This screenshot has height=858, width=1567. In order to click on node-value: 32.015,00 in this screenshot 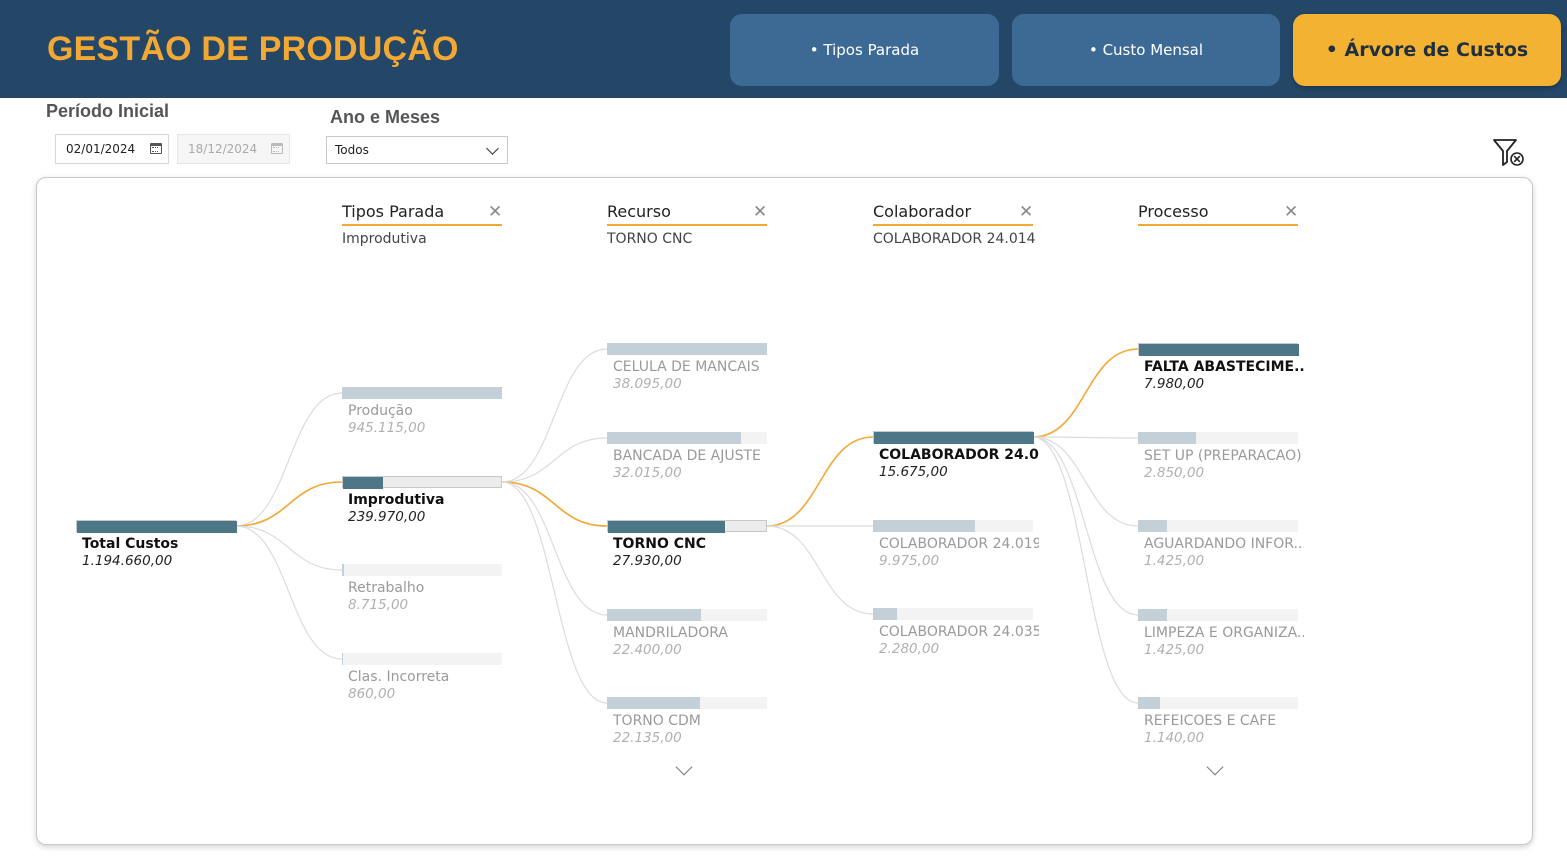, I will do `click(647, 473)`.